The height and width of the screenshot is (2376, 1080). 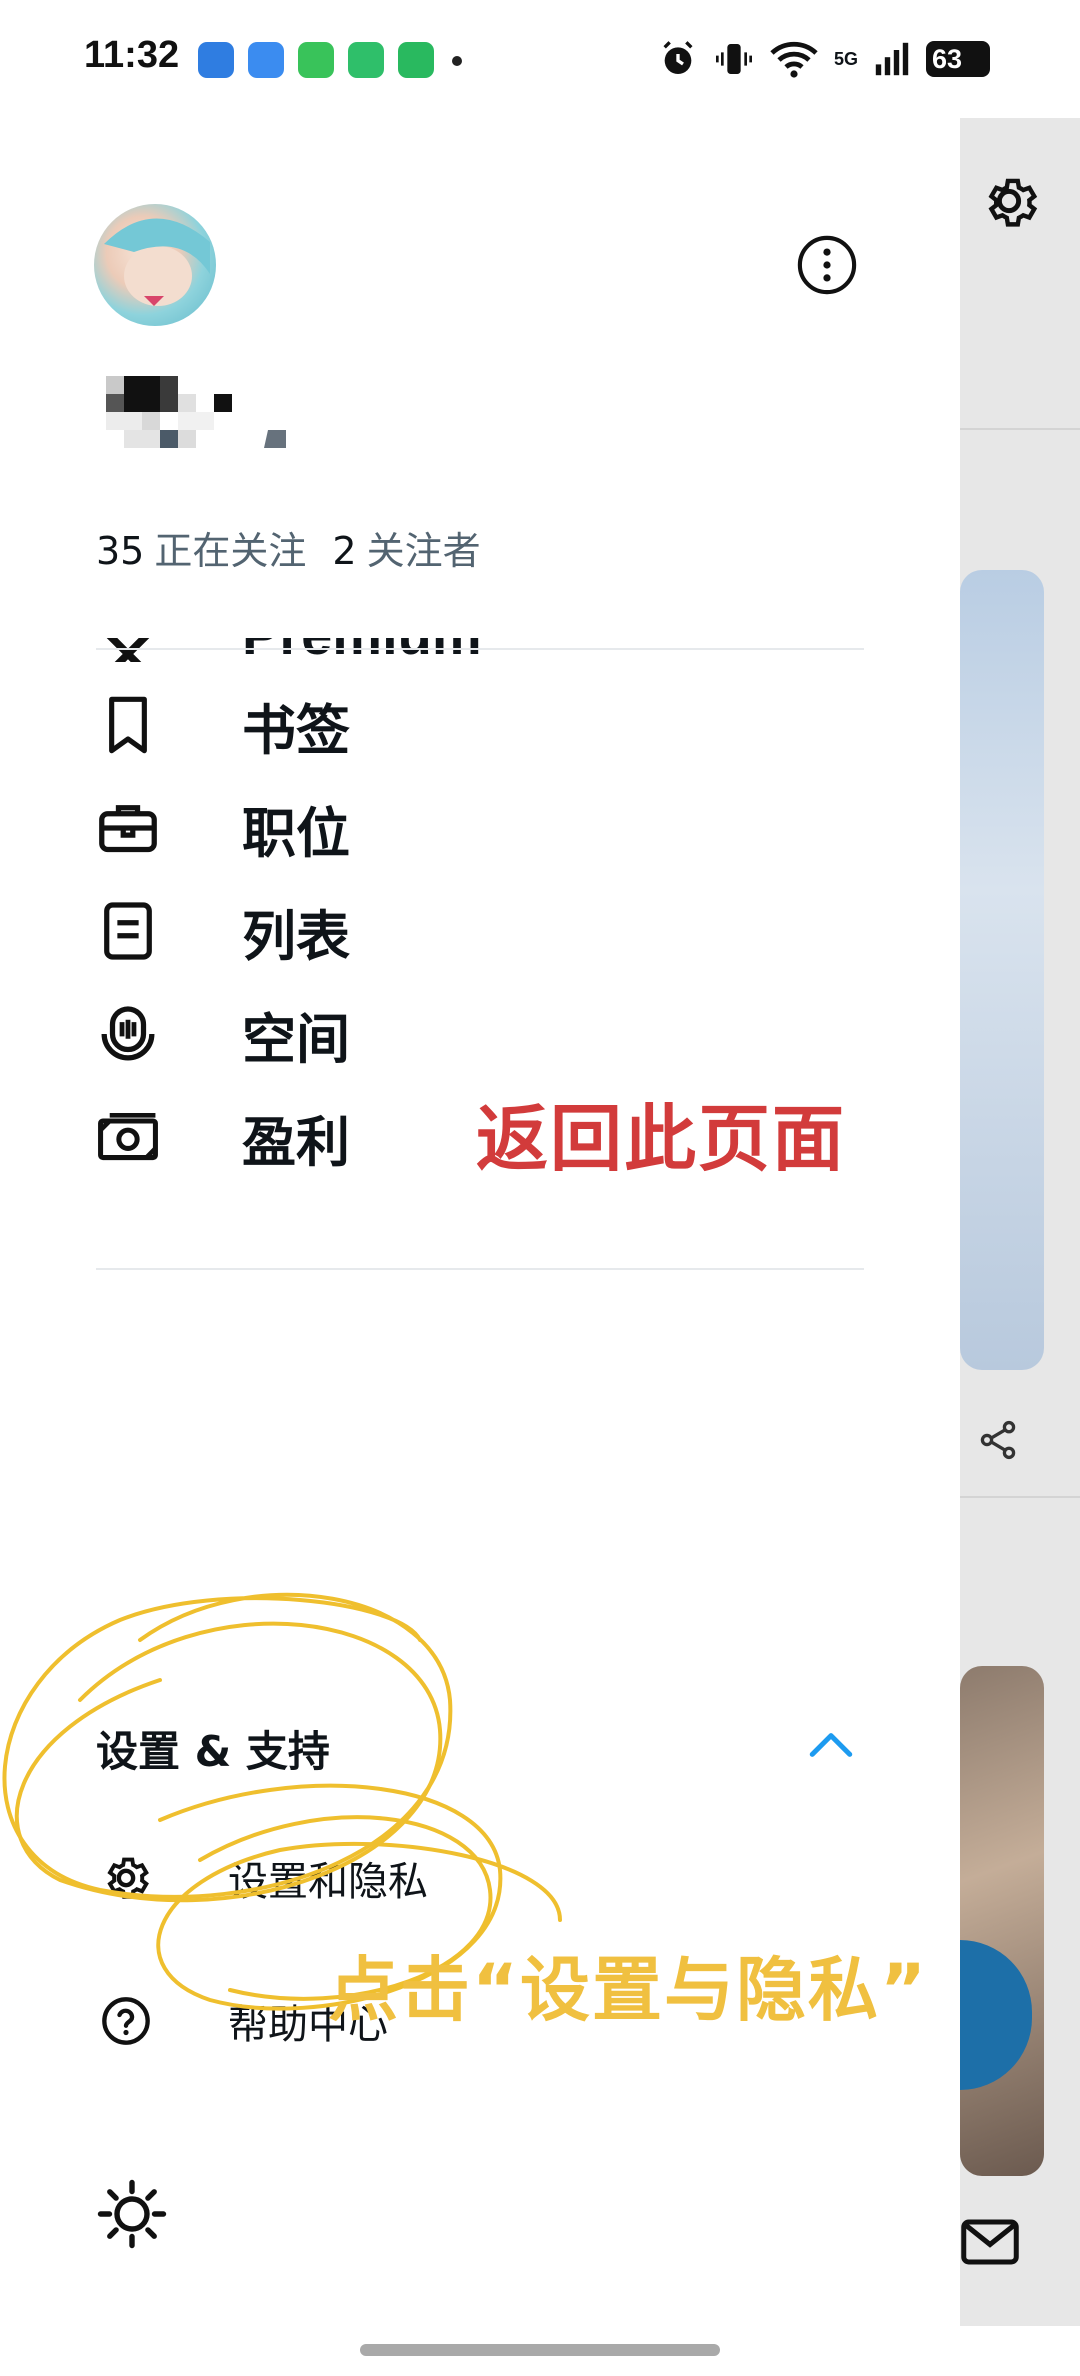 What do you see at coordinates (990, 2242) in the screenshot?
I see `mail-icon` at bounding box center [990, 2242].